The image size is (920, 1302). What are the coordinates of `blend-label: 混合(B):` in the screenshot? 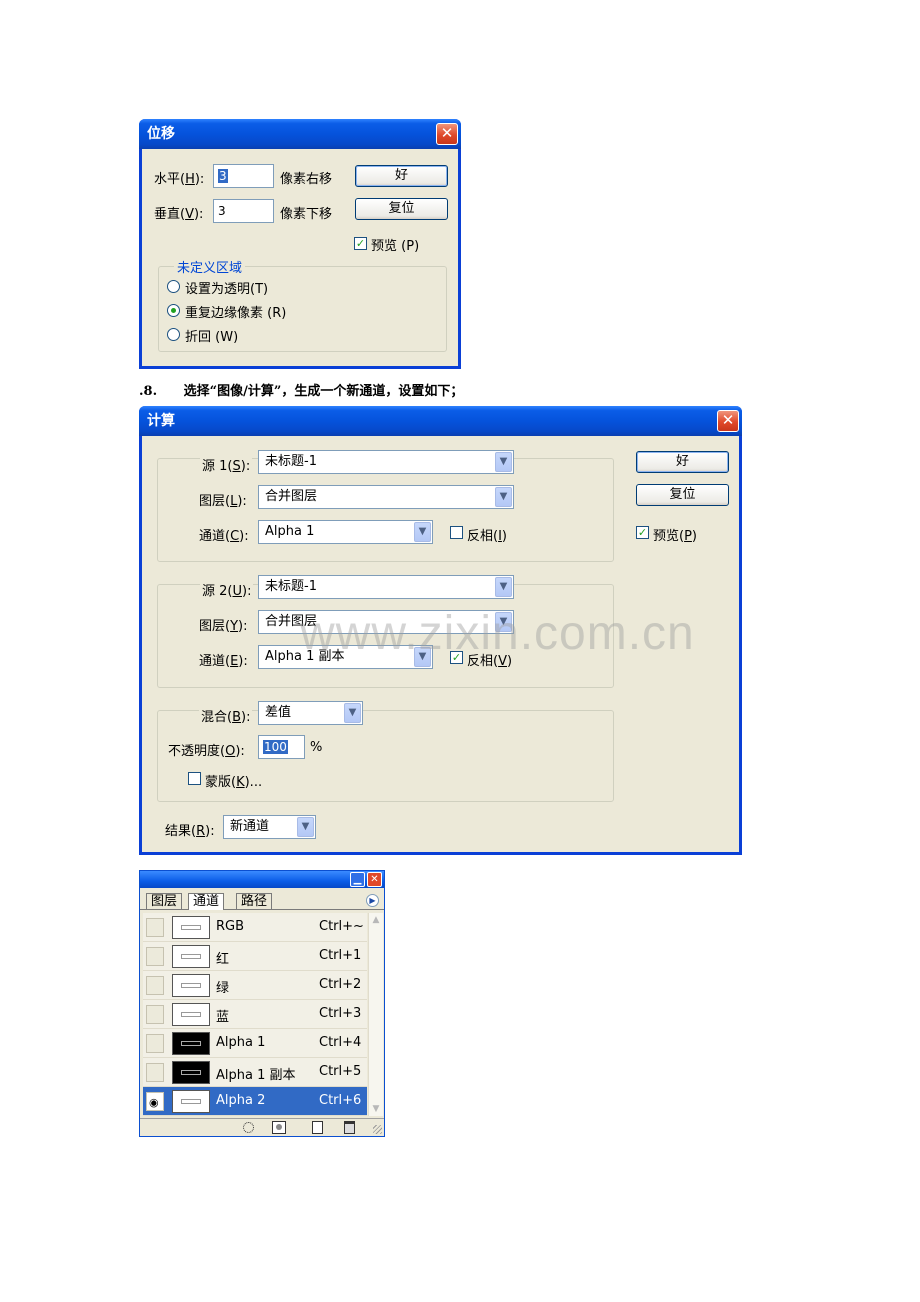 It's located at (226, 715).